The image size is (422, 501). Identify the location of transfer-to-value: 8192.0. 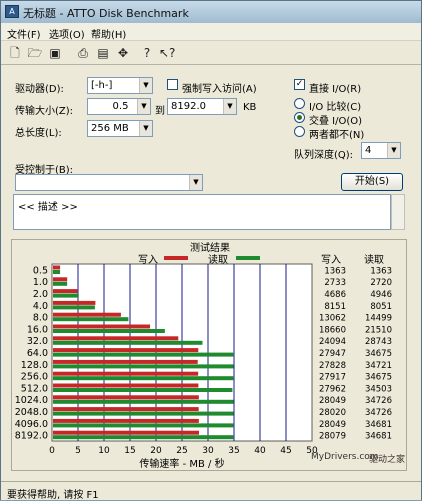
(188, 106).